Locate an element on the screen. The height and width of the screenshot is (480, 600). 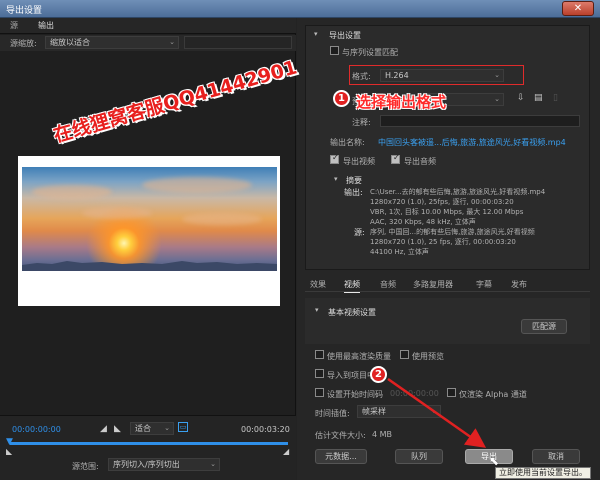
match-sequence-checkbox is located at coordinates (334, 50).